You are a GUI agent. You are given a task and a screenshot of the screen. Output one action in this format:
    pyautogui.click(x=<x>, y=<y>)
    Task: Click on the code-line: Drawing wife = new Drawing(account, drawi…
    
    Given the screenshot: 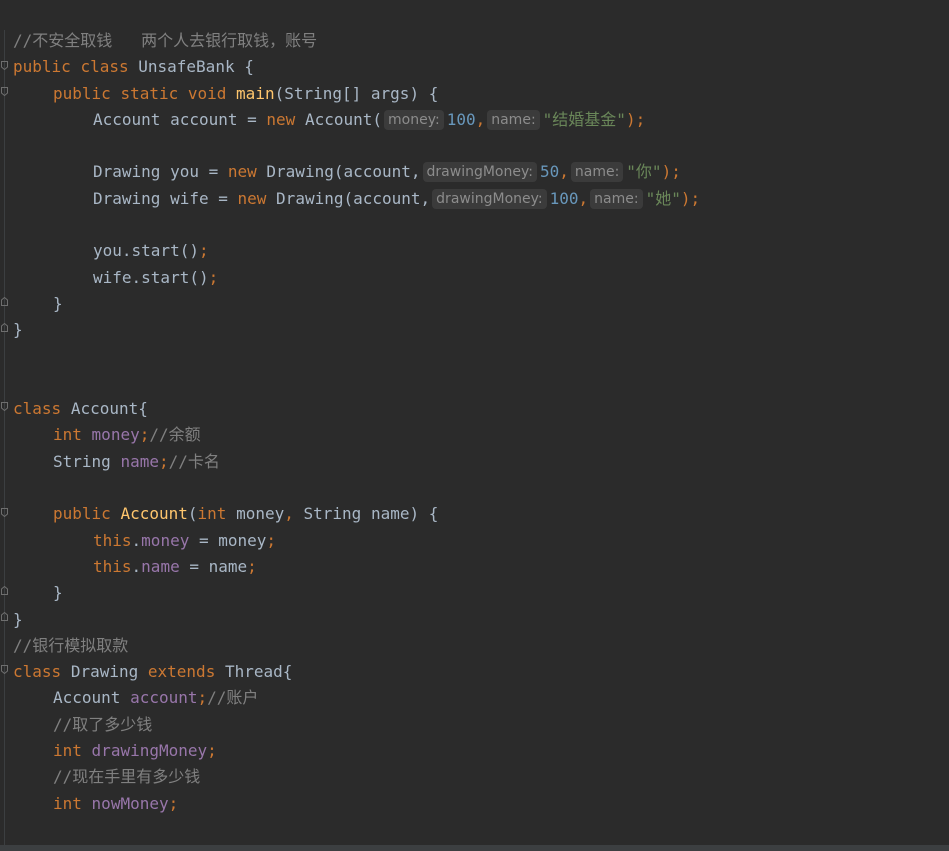 What is the action you would take?
    pyautogui.click(x=356, y=199)
    